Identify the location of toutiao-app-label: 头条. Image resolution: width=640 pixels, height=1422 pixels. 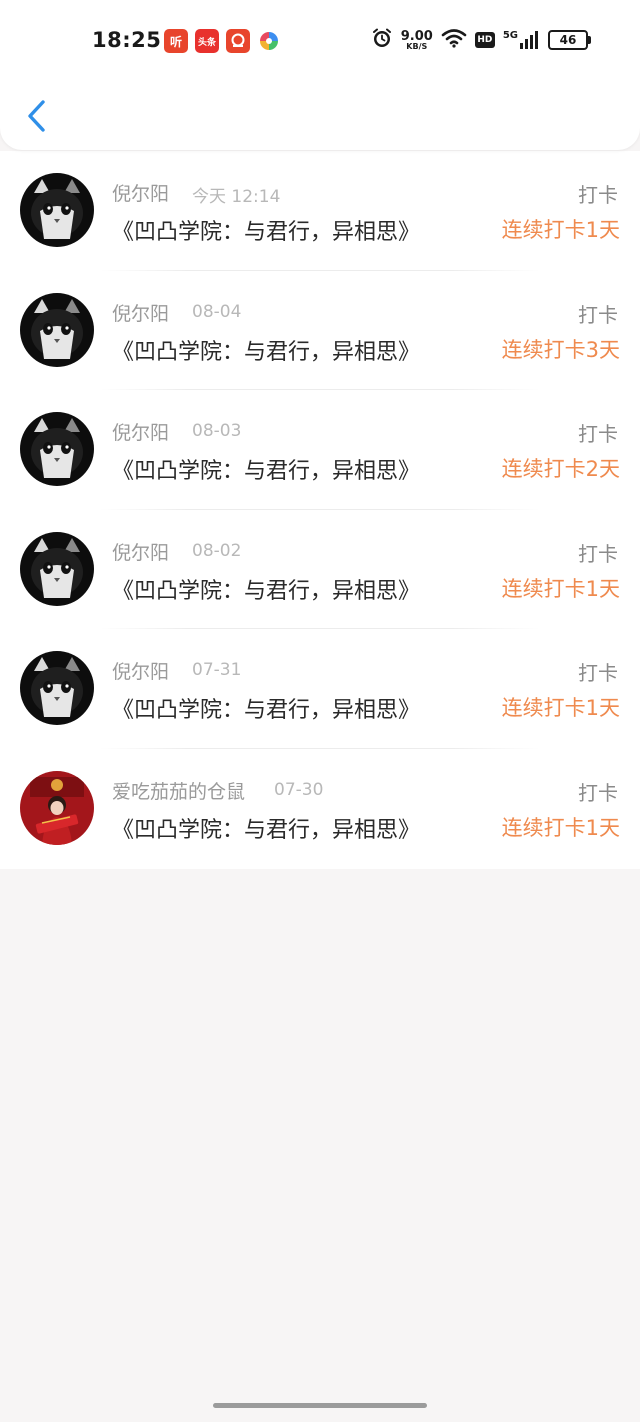
(206, 42).